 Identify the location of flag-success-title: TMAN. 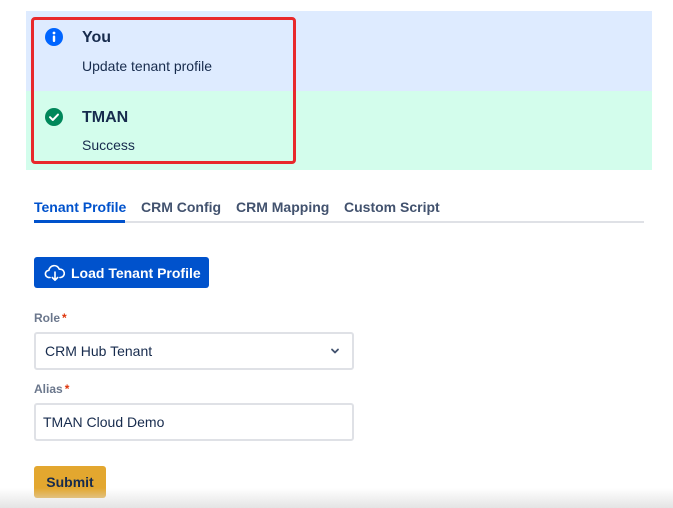
(105, 117).